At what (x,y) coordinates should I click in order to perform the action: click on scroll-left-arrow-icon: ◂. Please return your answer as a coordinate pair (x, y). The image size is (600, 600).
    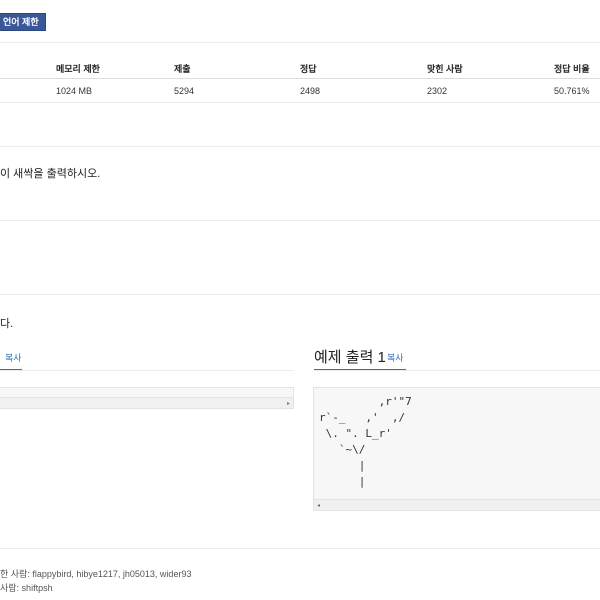
    Looking at the image, I should click on (318, 505).